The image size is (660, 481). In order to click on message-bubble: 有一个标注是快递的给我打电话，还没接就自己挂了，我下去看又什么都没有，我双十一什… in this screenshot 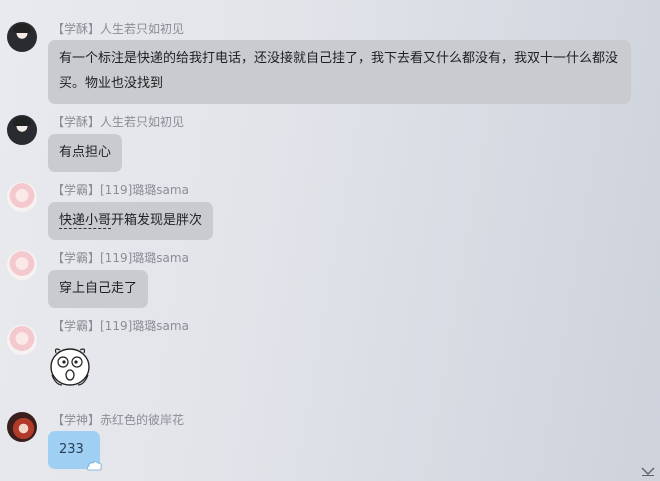, I will do `click(339, 72)`.